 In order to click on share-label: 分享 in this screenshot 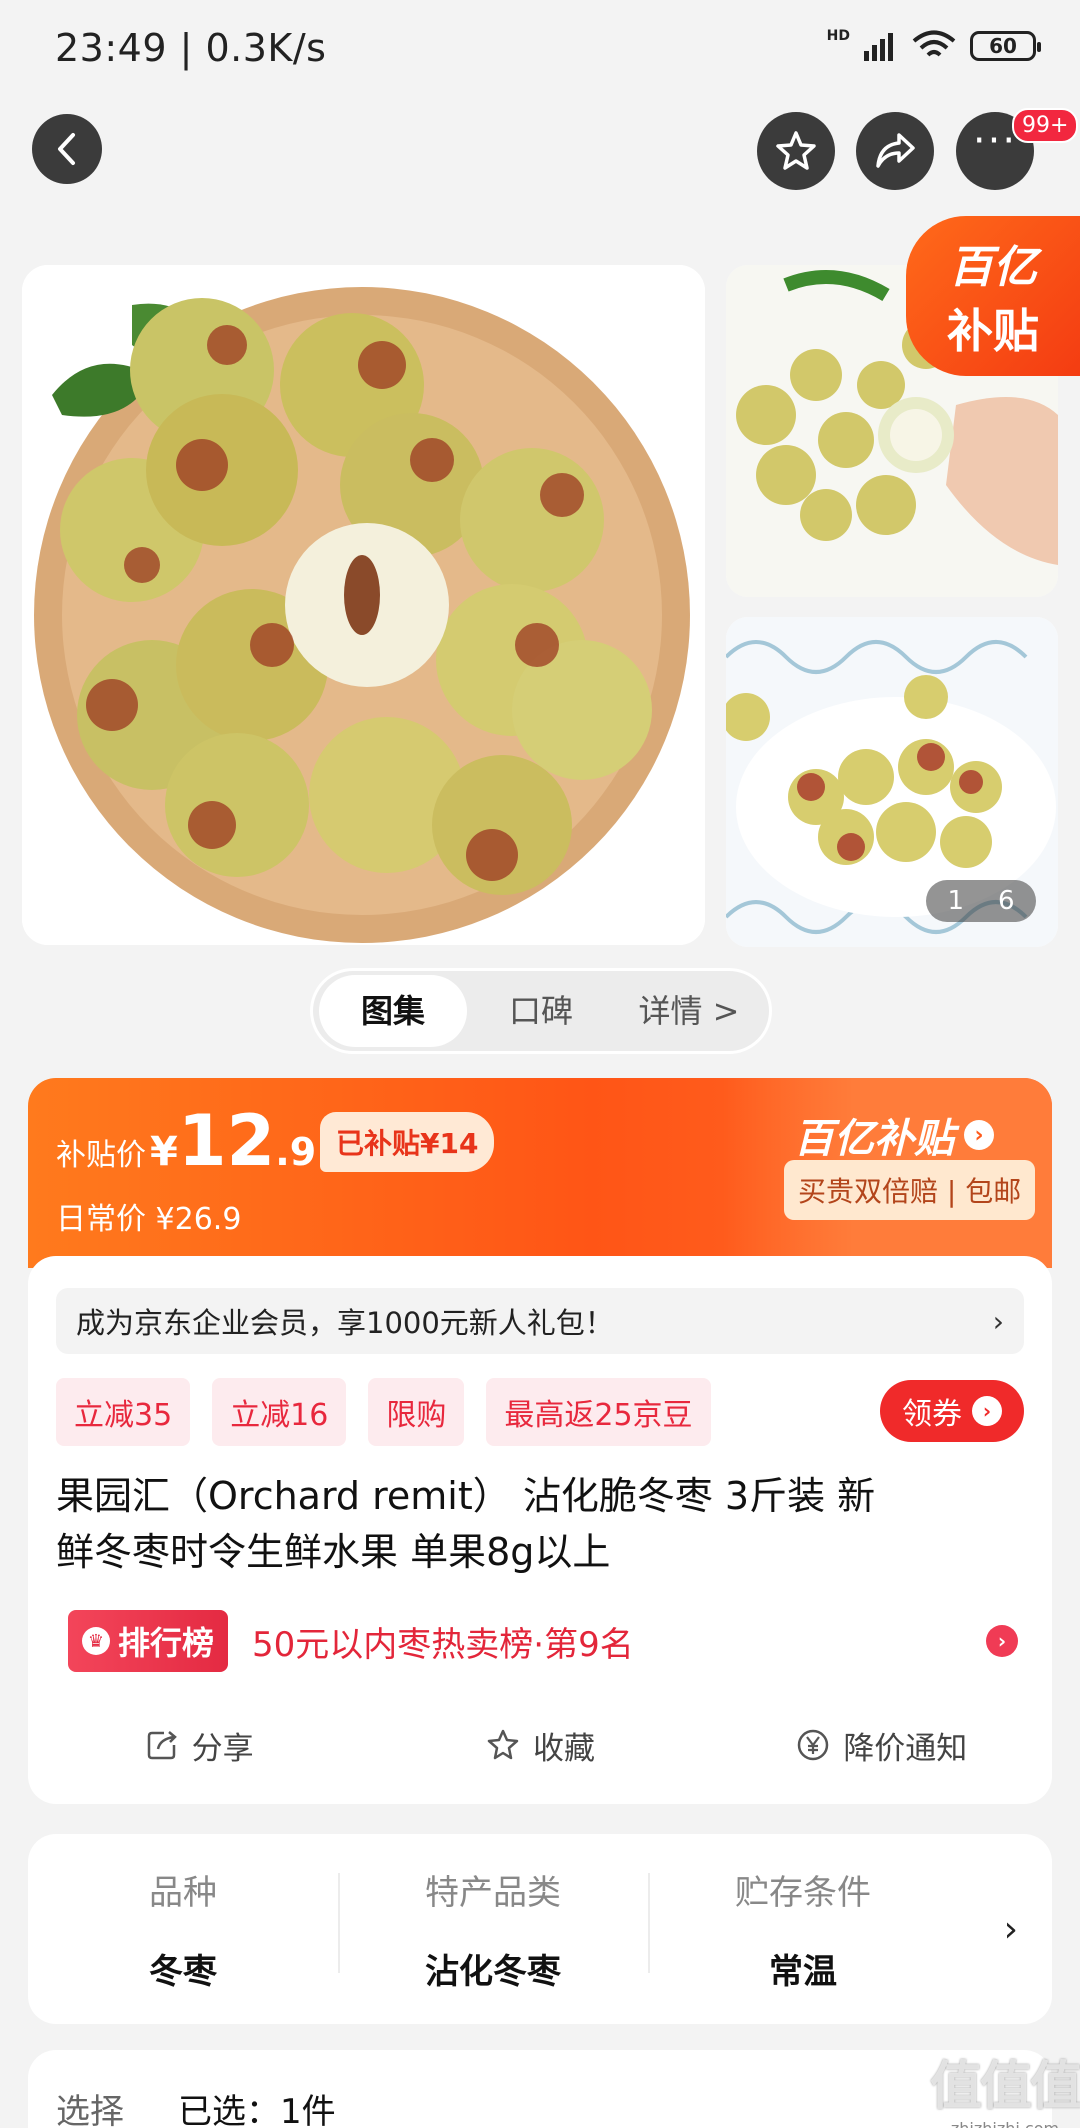, I will do `click(222, 1748)`.